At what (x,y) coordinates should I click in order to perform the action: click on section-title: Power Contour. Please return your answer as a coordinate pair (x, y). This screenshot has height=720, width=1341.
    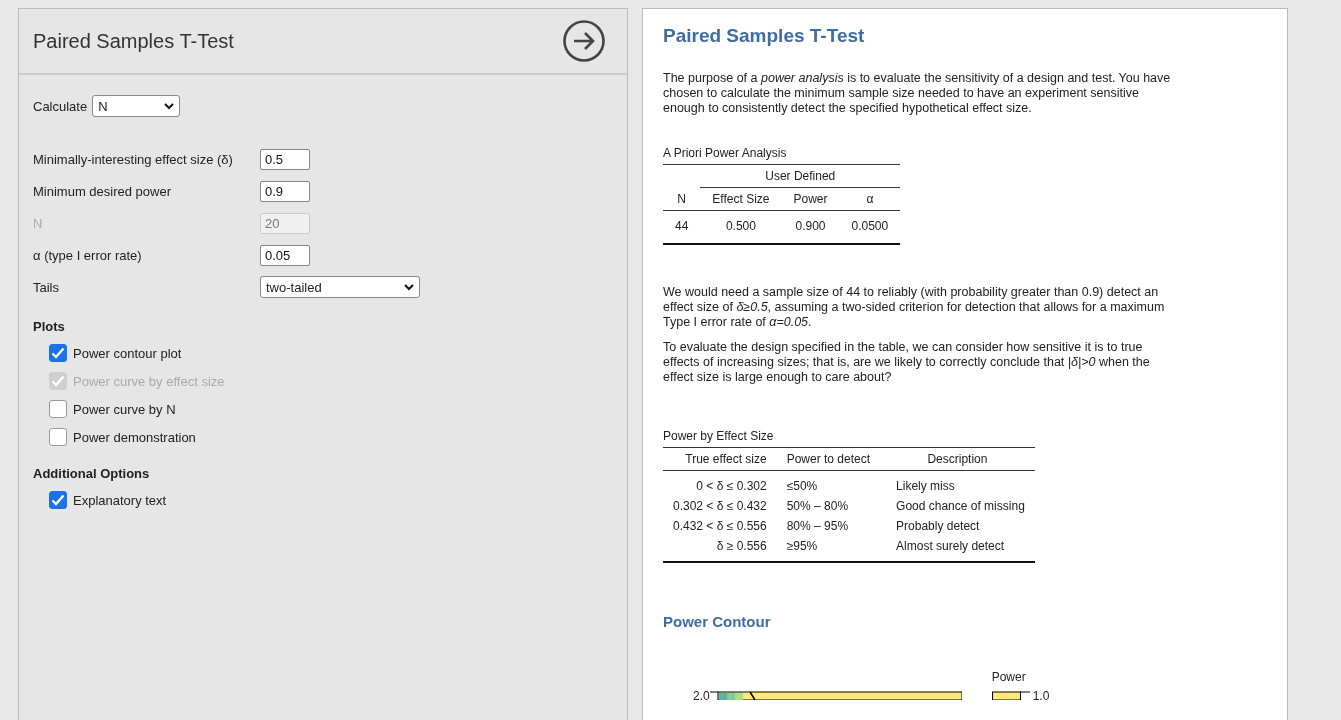
    Looking at the image, I should click on (717, 621).